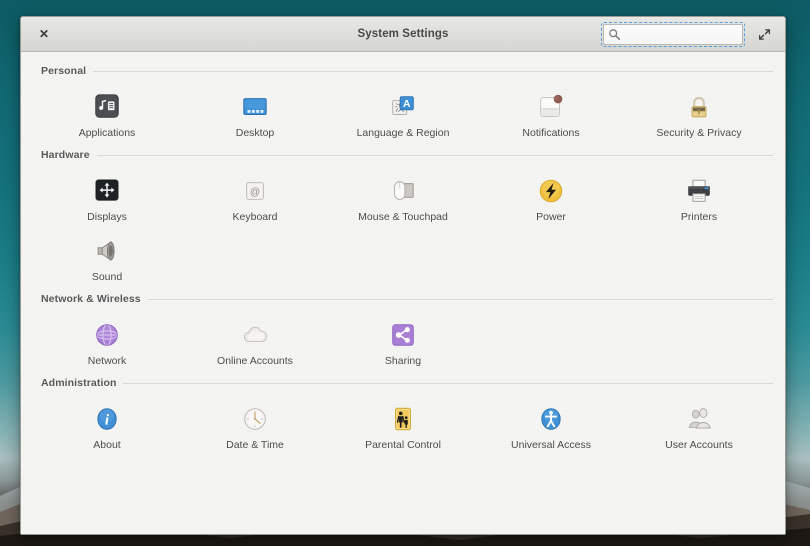 The image size is (810, 546). I want to click on settings-item-user-accounts: User Accounts, so click(699, 427).